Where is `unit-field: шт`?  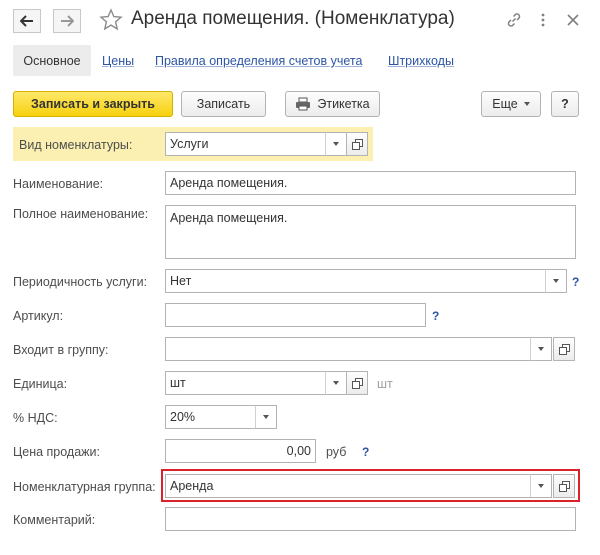 unit-field: шт is located at coordinates (245, 383).